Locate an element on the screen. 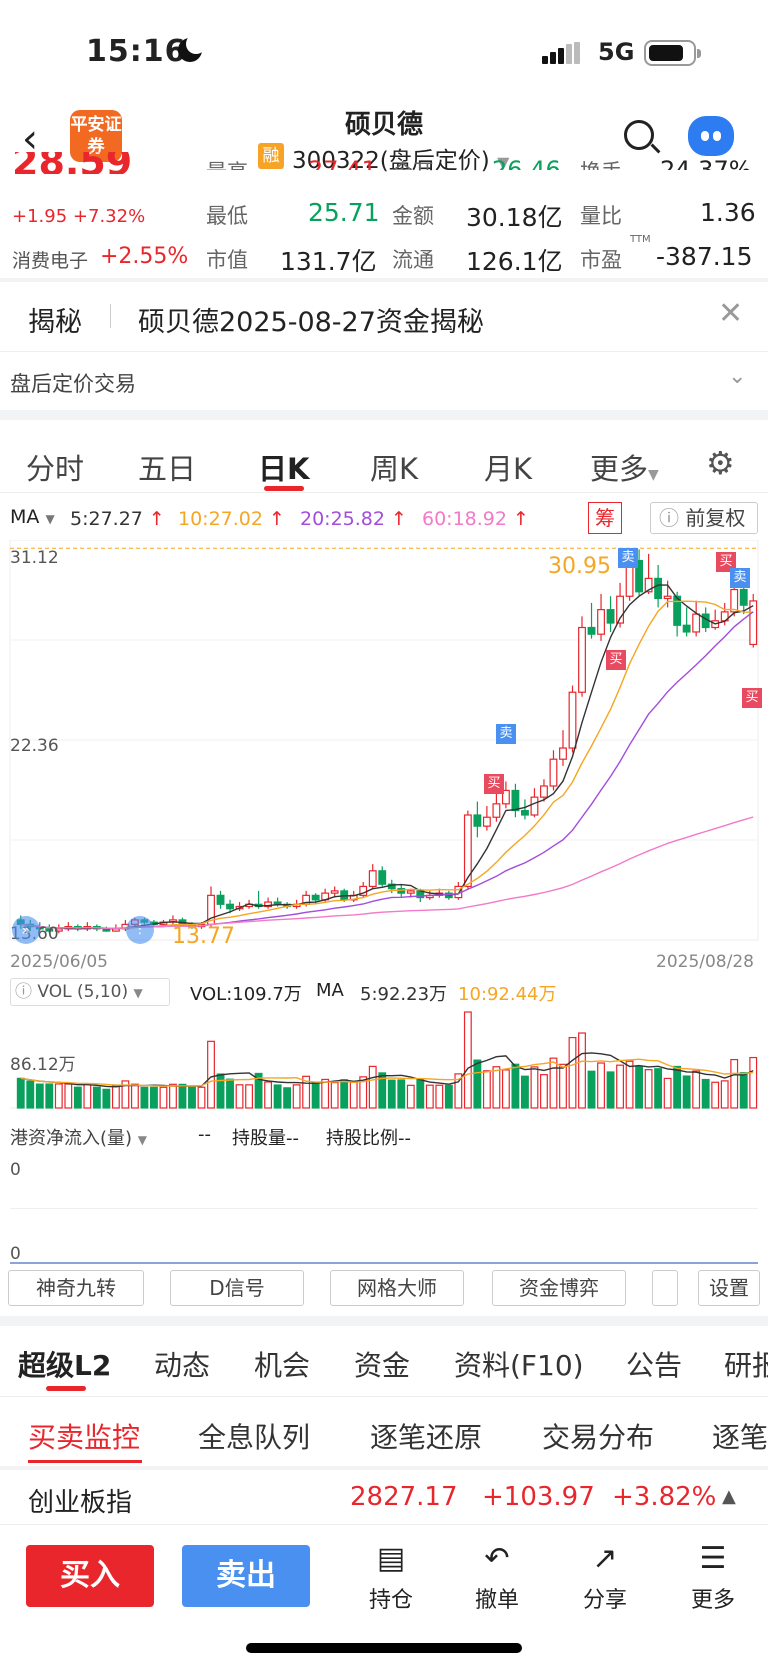  tab-trade-monitor: 买卖监控 is located at coordinates (84, 1436).